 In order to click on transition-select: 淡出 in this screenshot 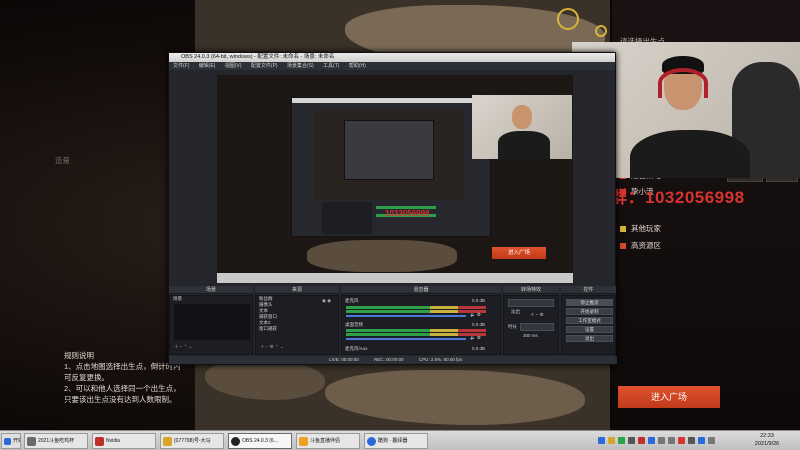, I will do `click(531, 306)`.